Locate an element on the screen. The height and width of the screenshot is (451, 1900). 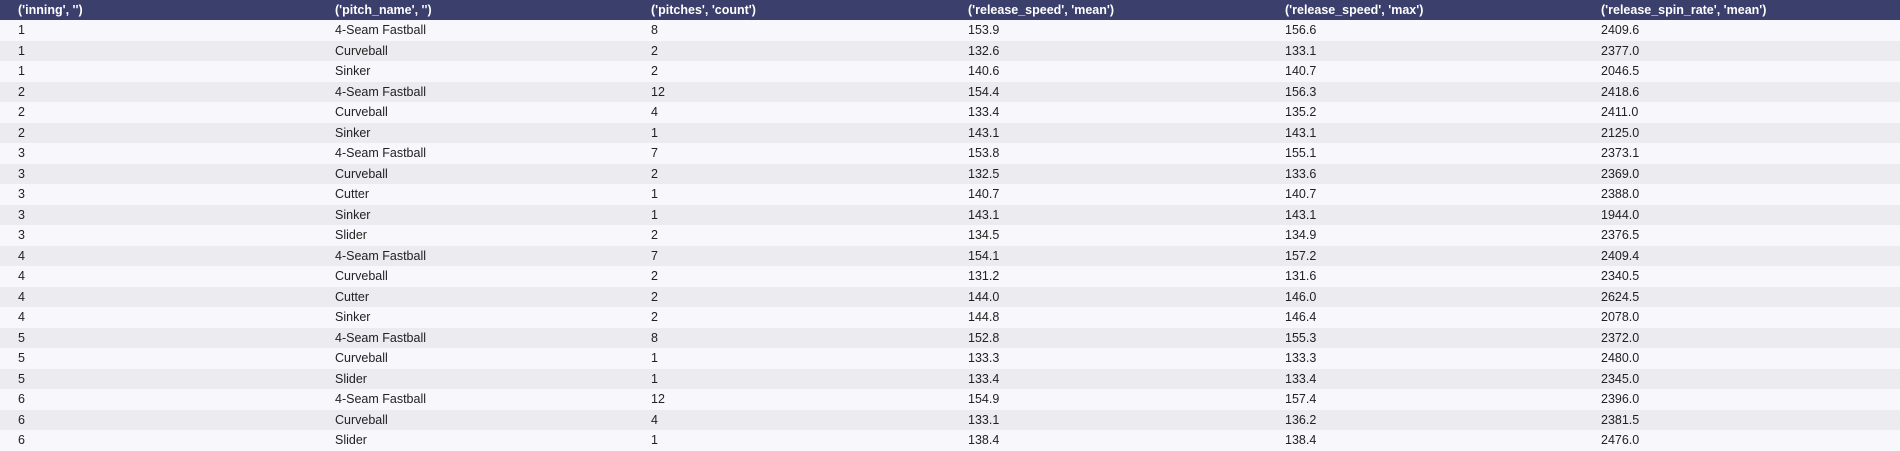
cell-release-speed-mean: 138.4 is located at coordinates (984, 440).